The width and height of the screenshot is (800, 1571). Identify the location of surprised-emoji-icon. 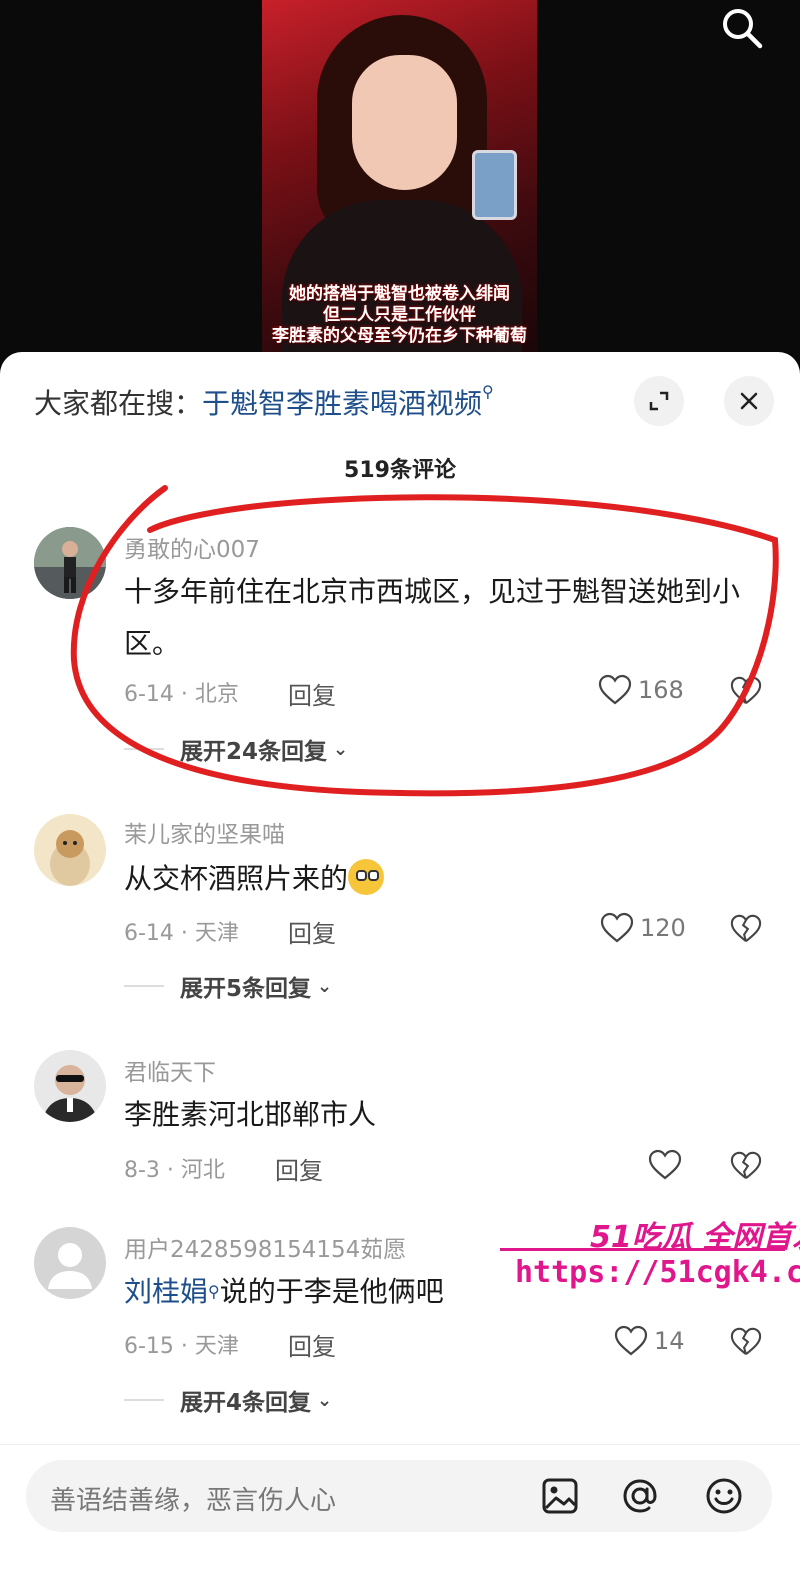
(366, 877).